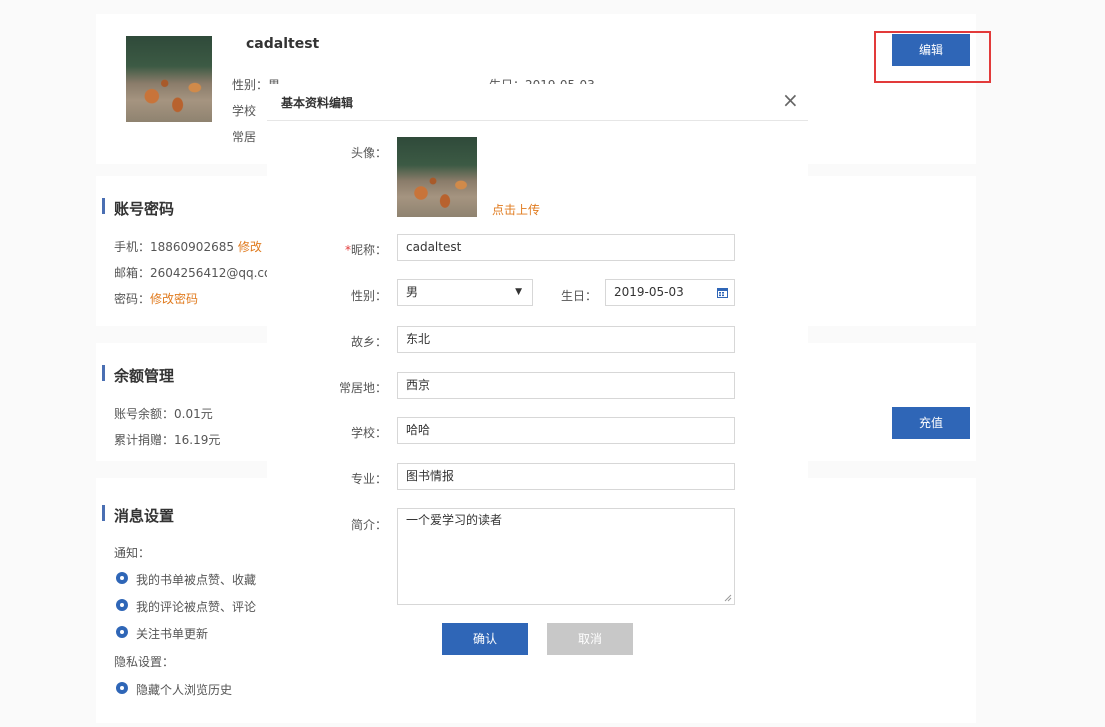 Image resolution: width=1105 pixels, height=727 pixels. I want to click on birthday-input: 2019-05-03, so click(670, 292).